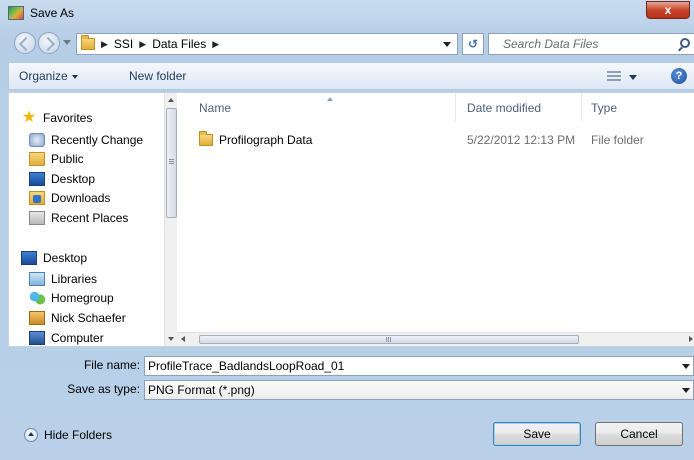 The height and width of the screenshot is (460, 694). What do you see at coordinates (77, 338) in the screenshot?
I see `nav-label: Computer` at bounding box center [77, 338].